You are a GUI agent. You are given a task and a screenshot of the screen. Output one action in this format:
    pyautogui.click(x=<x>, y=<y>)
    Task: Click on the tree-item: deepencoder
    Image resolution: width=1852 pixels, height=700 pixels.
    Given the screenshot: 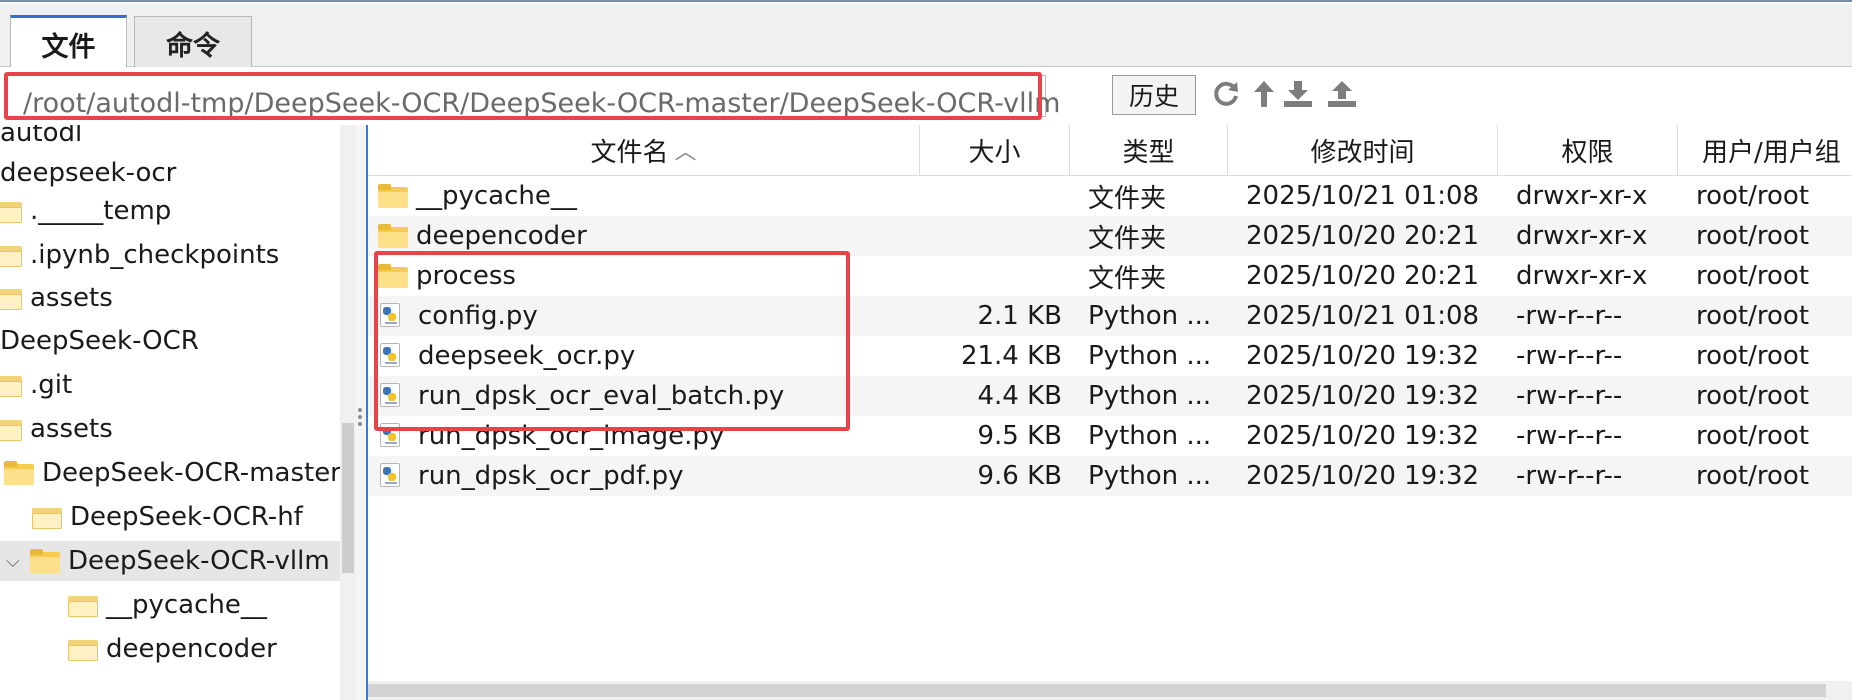 What is the action you would take?
    pyautogui.click(x=178, y=649)
    